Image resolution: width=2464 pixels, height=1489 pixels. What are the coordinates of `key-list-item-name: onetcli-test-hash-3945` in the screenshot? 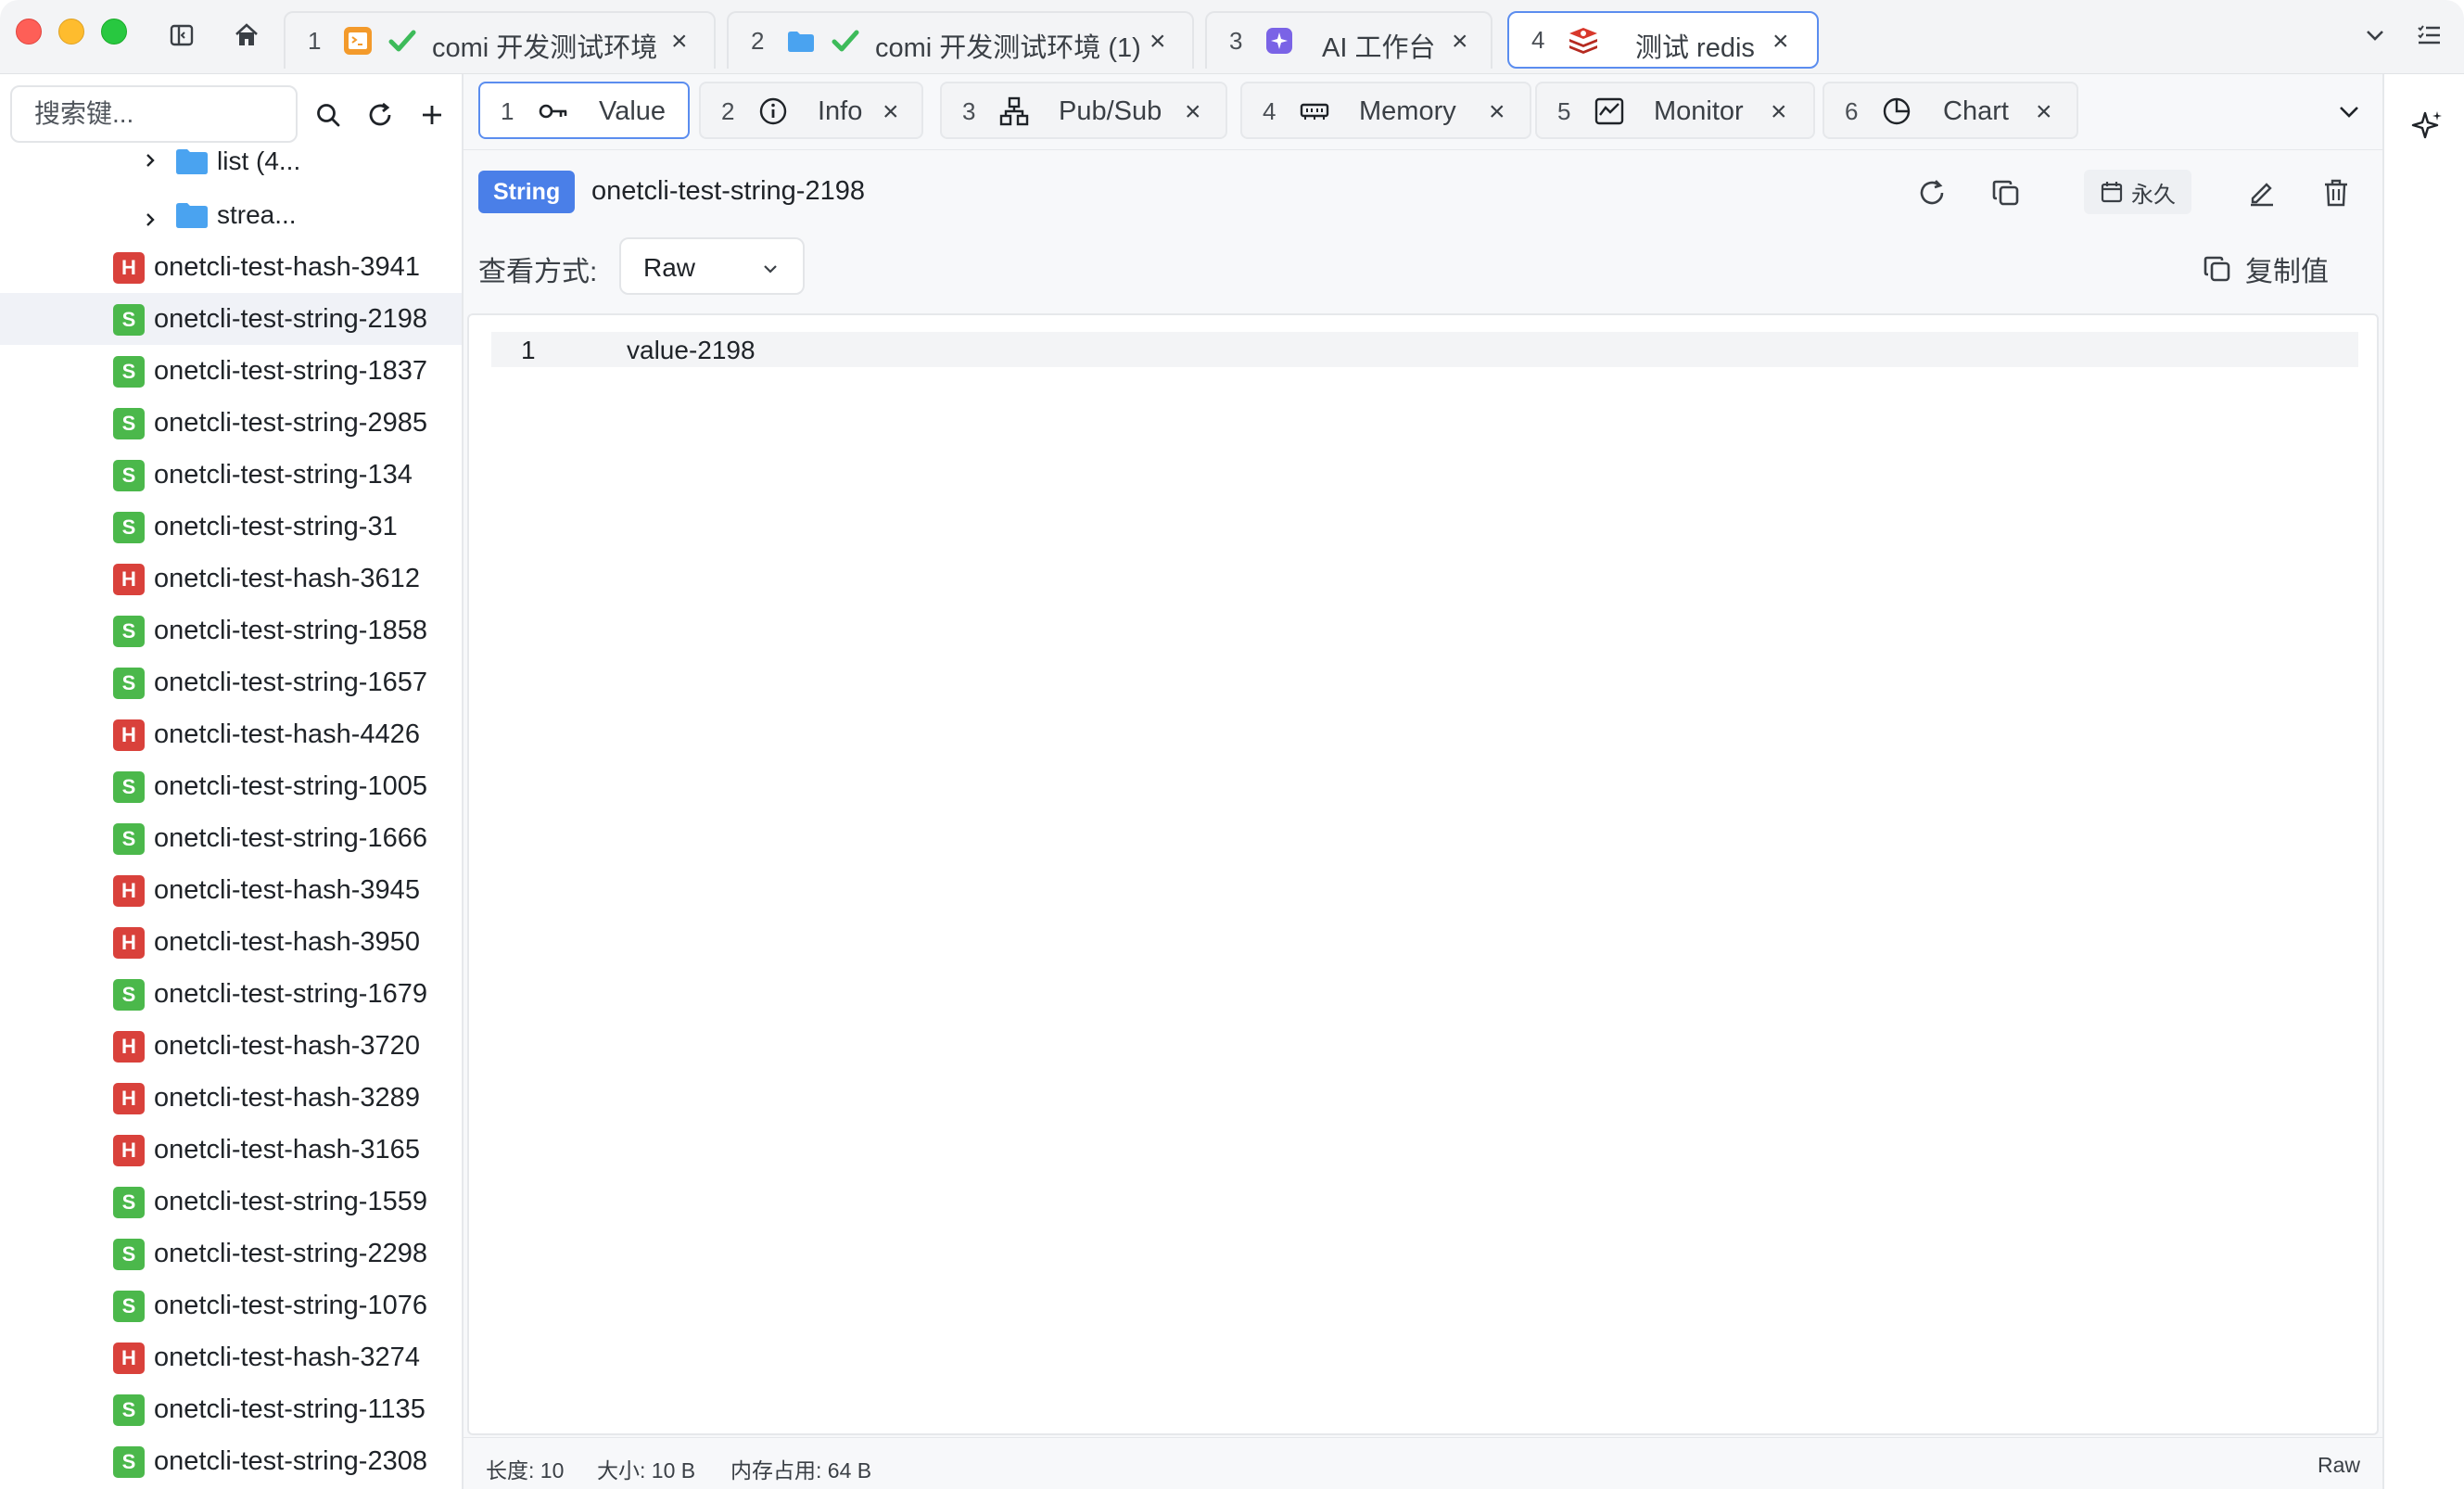 It's located at (287, 890).